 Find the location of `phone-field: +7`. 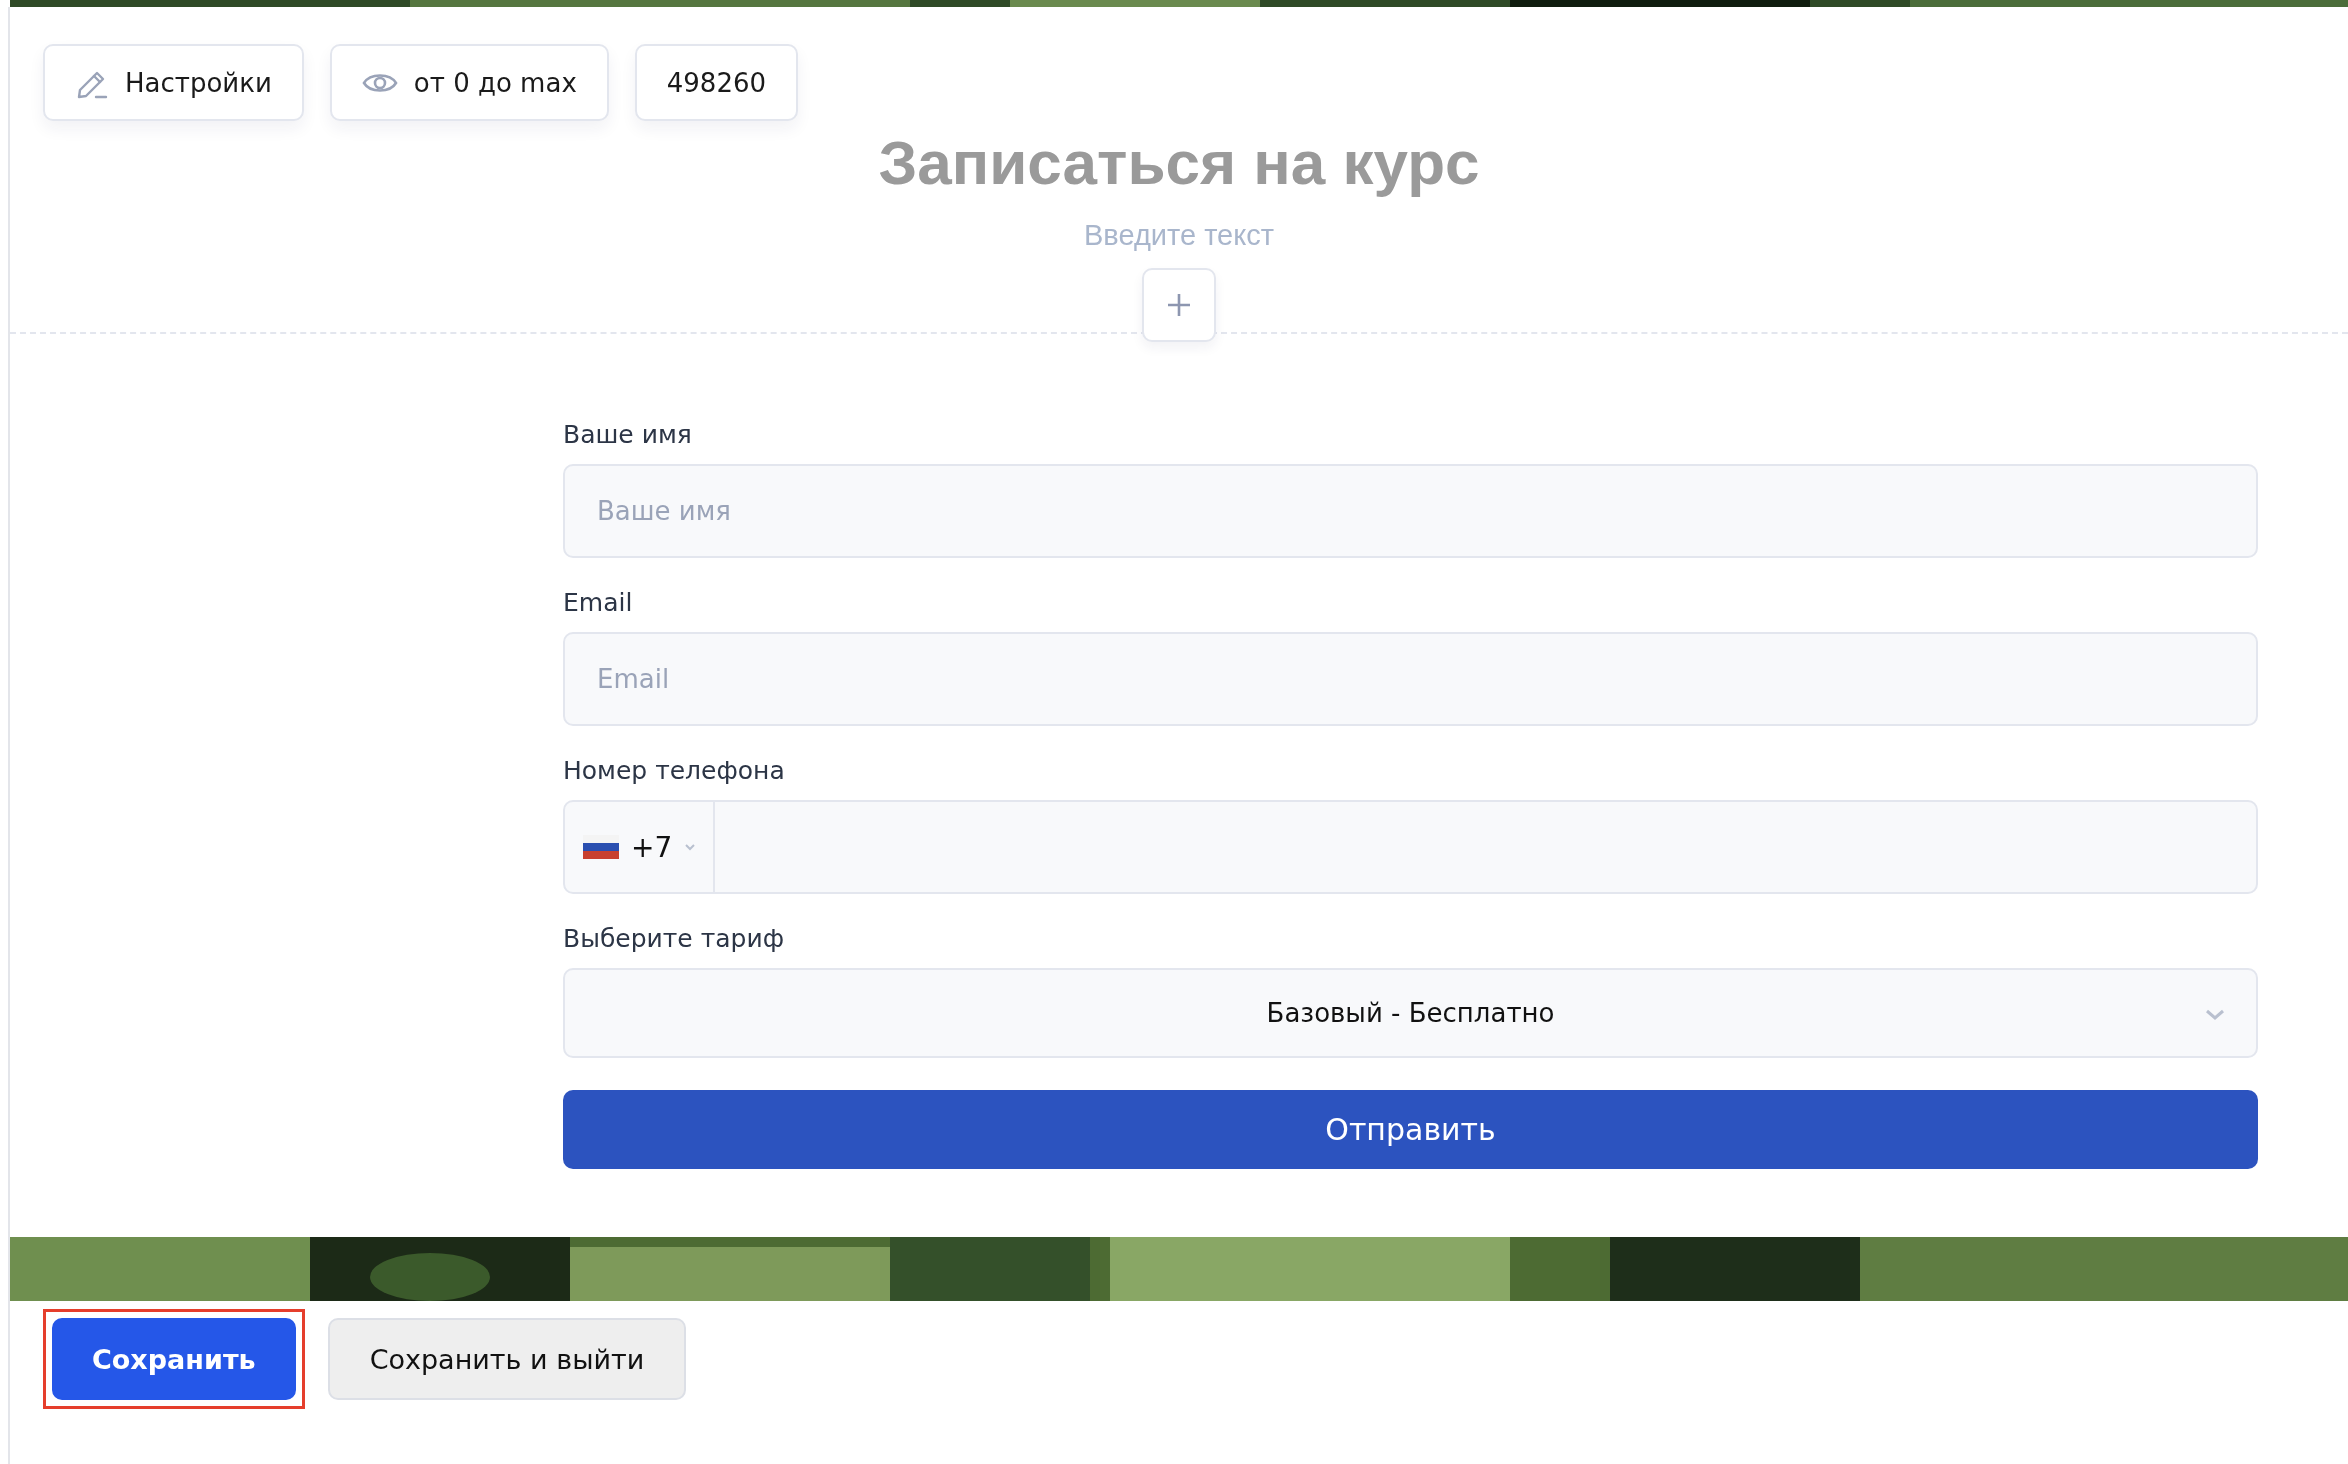

phone-field: +7 is located at coordinates (1410, 847).